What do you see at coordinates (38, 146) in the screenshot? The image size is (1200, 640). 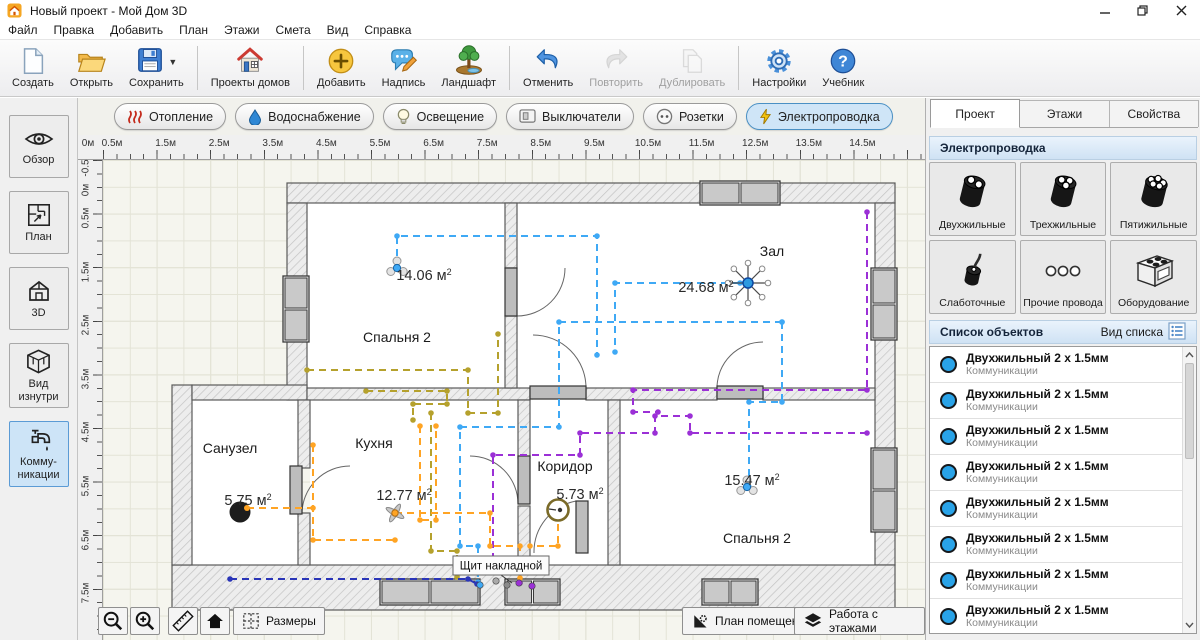 I see `sidebar-item-overview: Обзор` at bounding box center [38, 146].